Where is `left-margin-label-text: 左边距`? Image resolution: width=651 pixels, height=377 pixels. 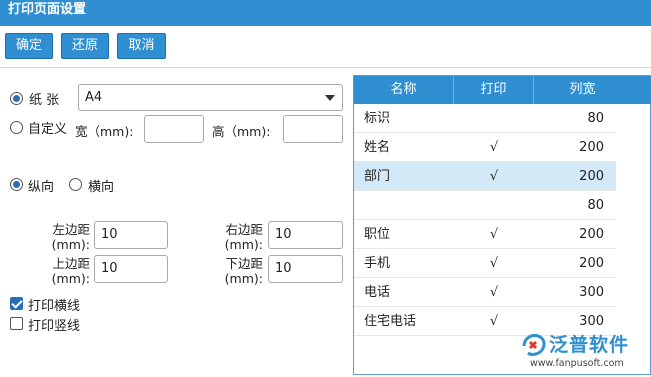
left-margin-label-text: 左边距 is located at coordinates (71, 229).